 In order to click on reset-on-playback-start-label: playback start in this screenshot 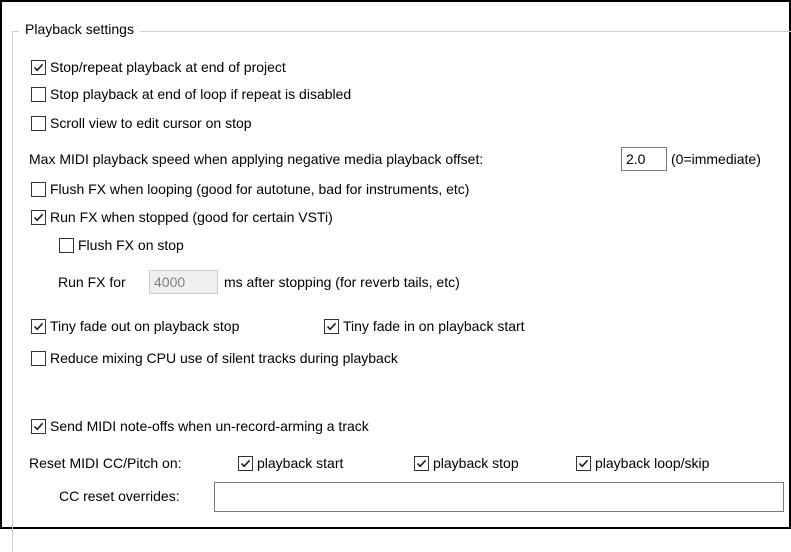, I will do `click(300, 463)`.